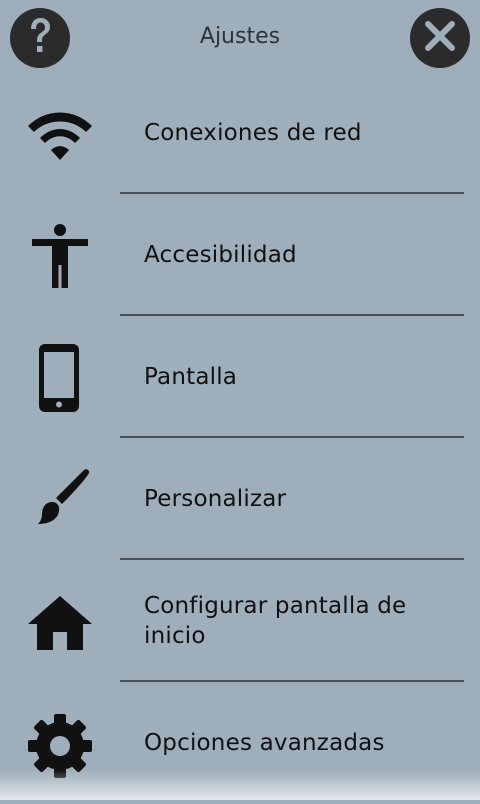 This screenshot has height=804, width=480. Describe the element at coordinates (240, 785) in the screenshot. I see `bottom-fade` at that location.